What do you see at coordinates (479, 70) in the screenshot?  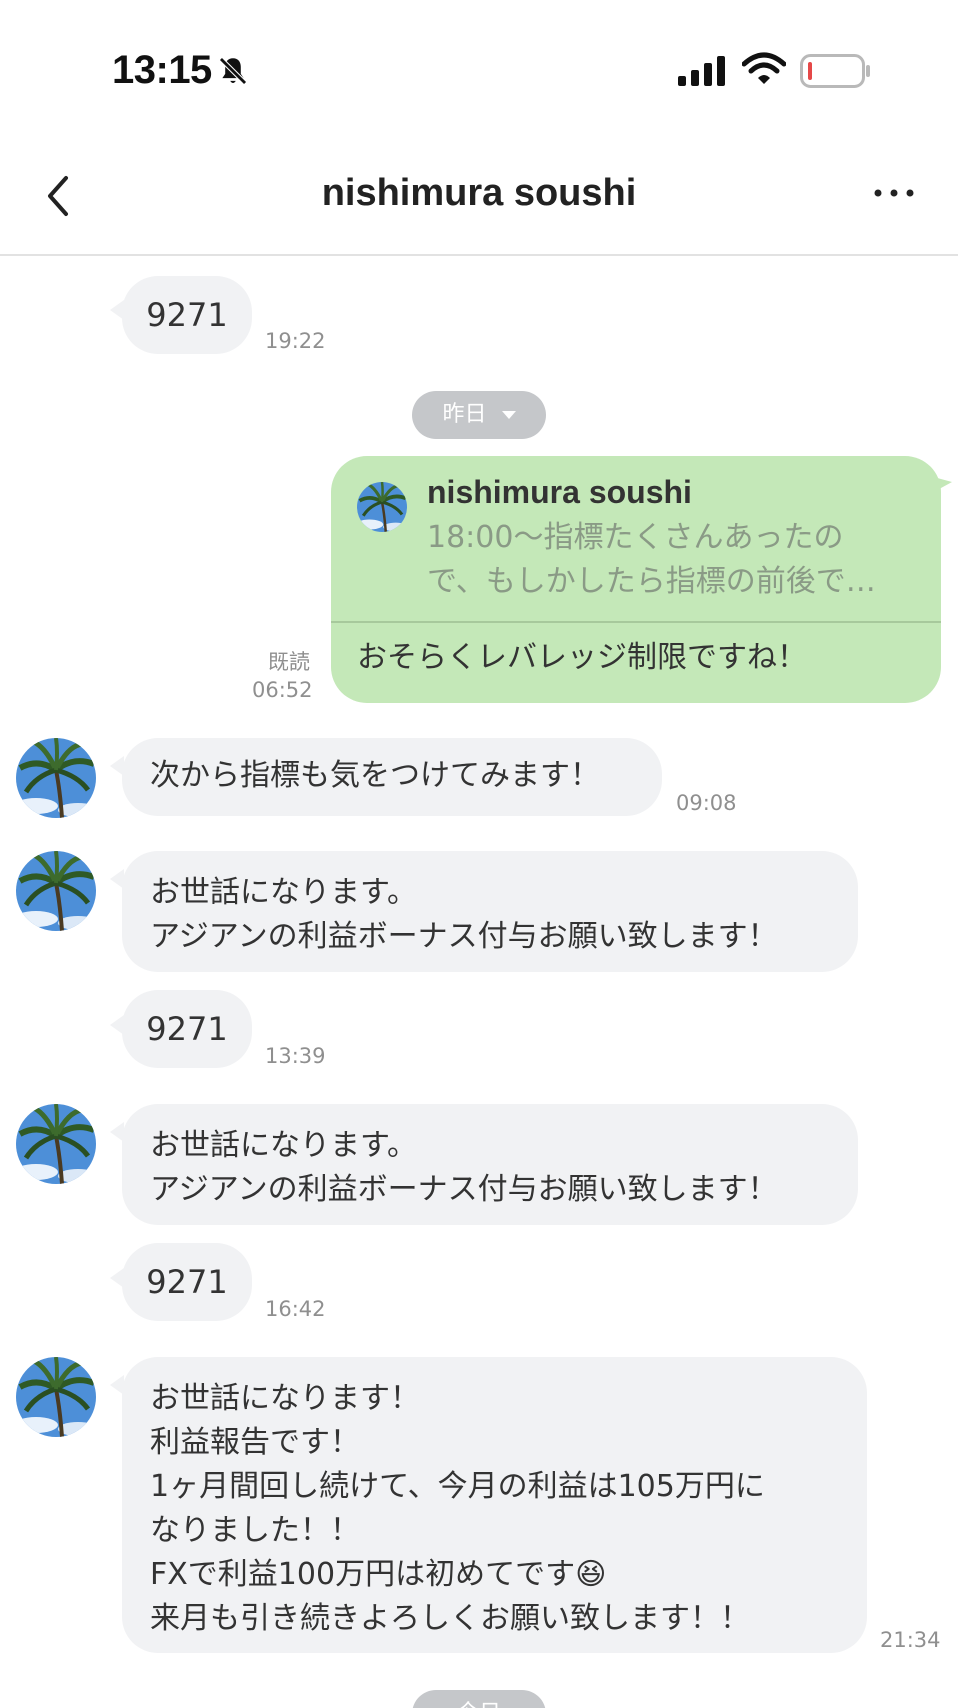 I see `status-bar: 13:15` at bounding box center [479, 70].